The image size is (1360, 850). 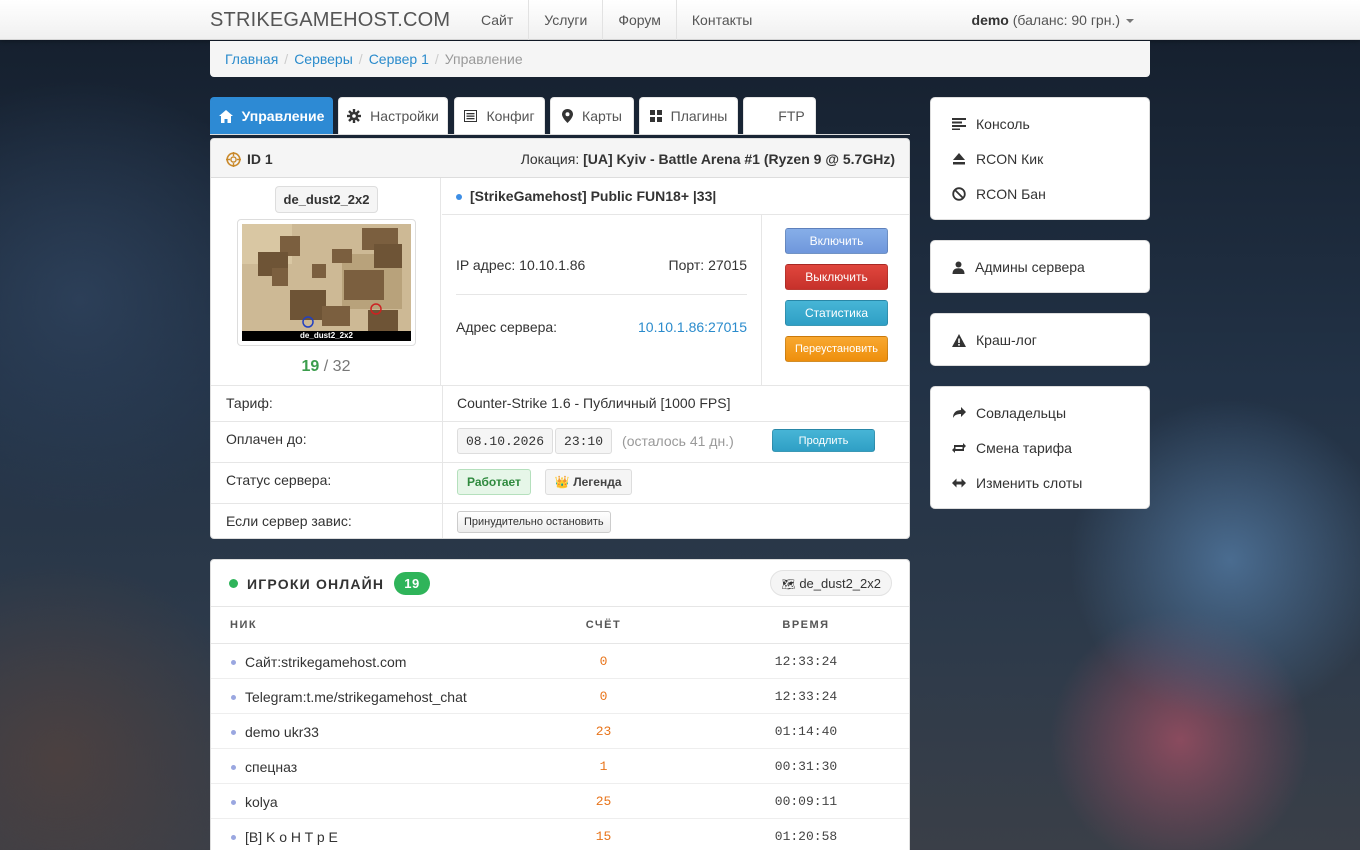 I want to click on player-slots: 19 / 32, so click(x=326, y=366).